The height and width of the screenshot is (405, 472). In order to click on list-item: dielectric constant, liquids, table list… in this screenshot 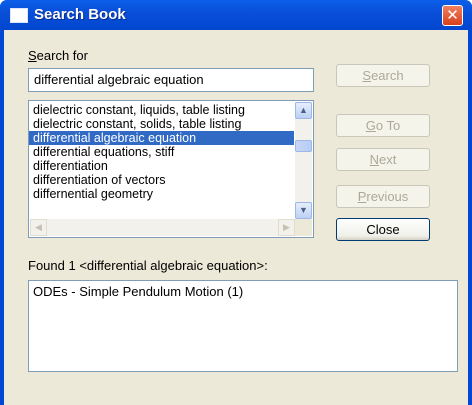, I will do `click(161, 110)`.